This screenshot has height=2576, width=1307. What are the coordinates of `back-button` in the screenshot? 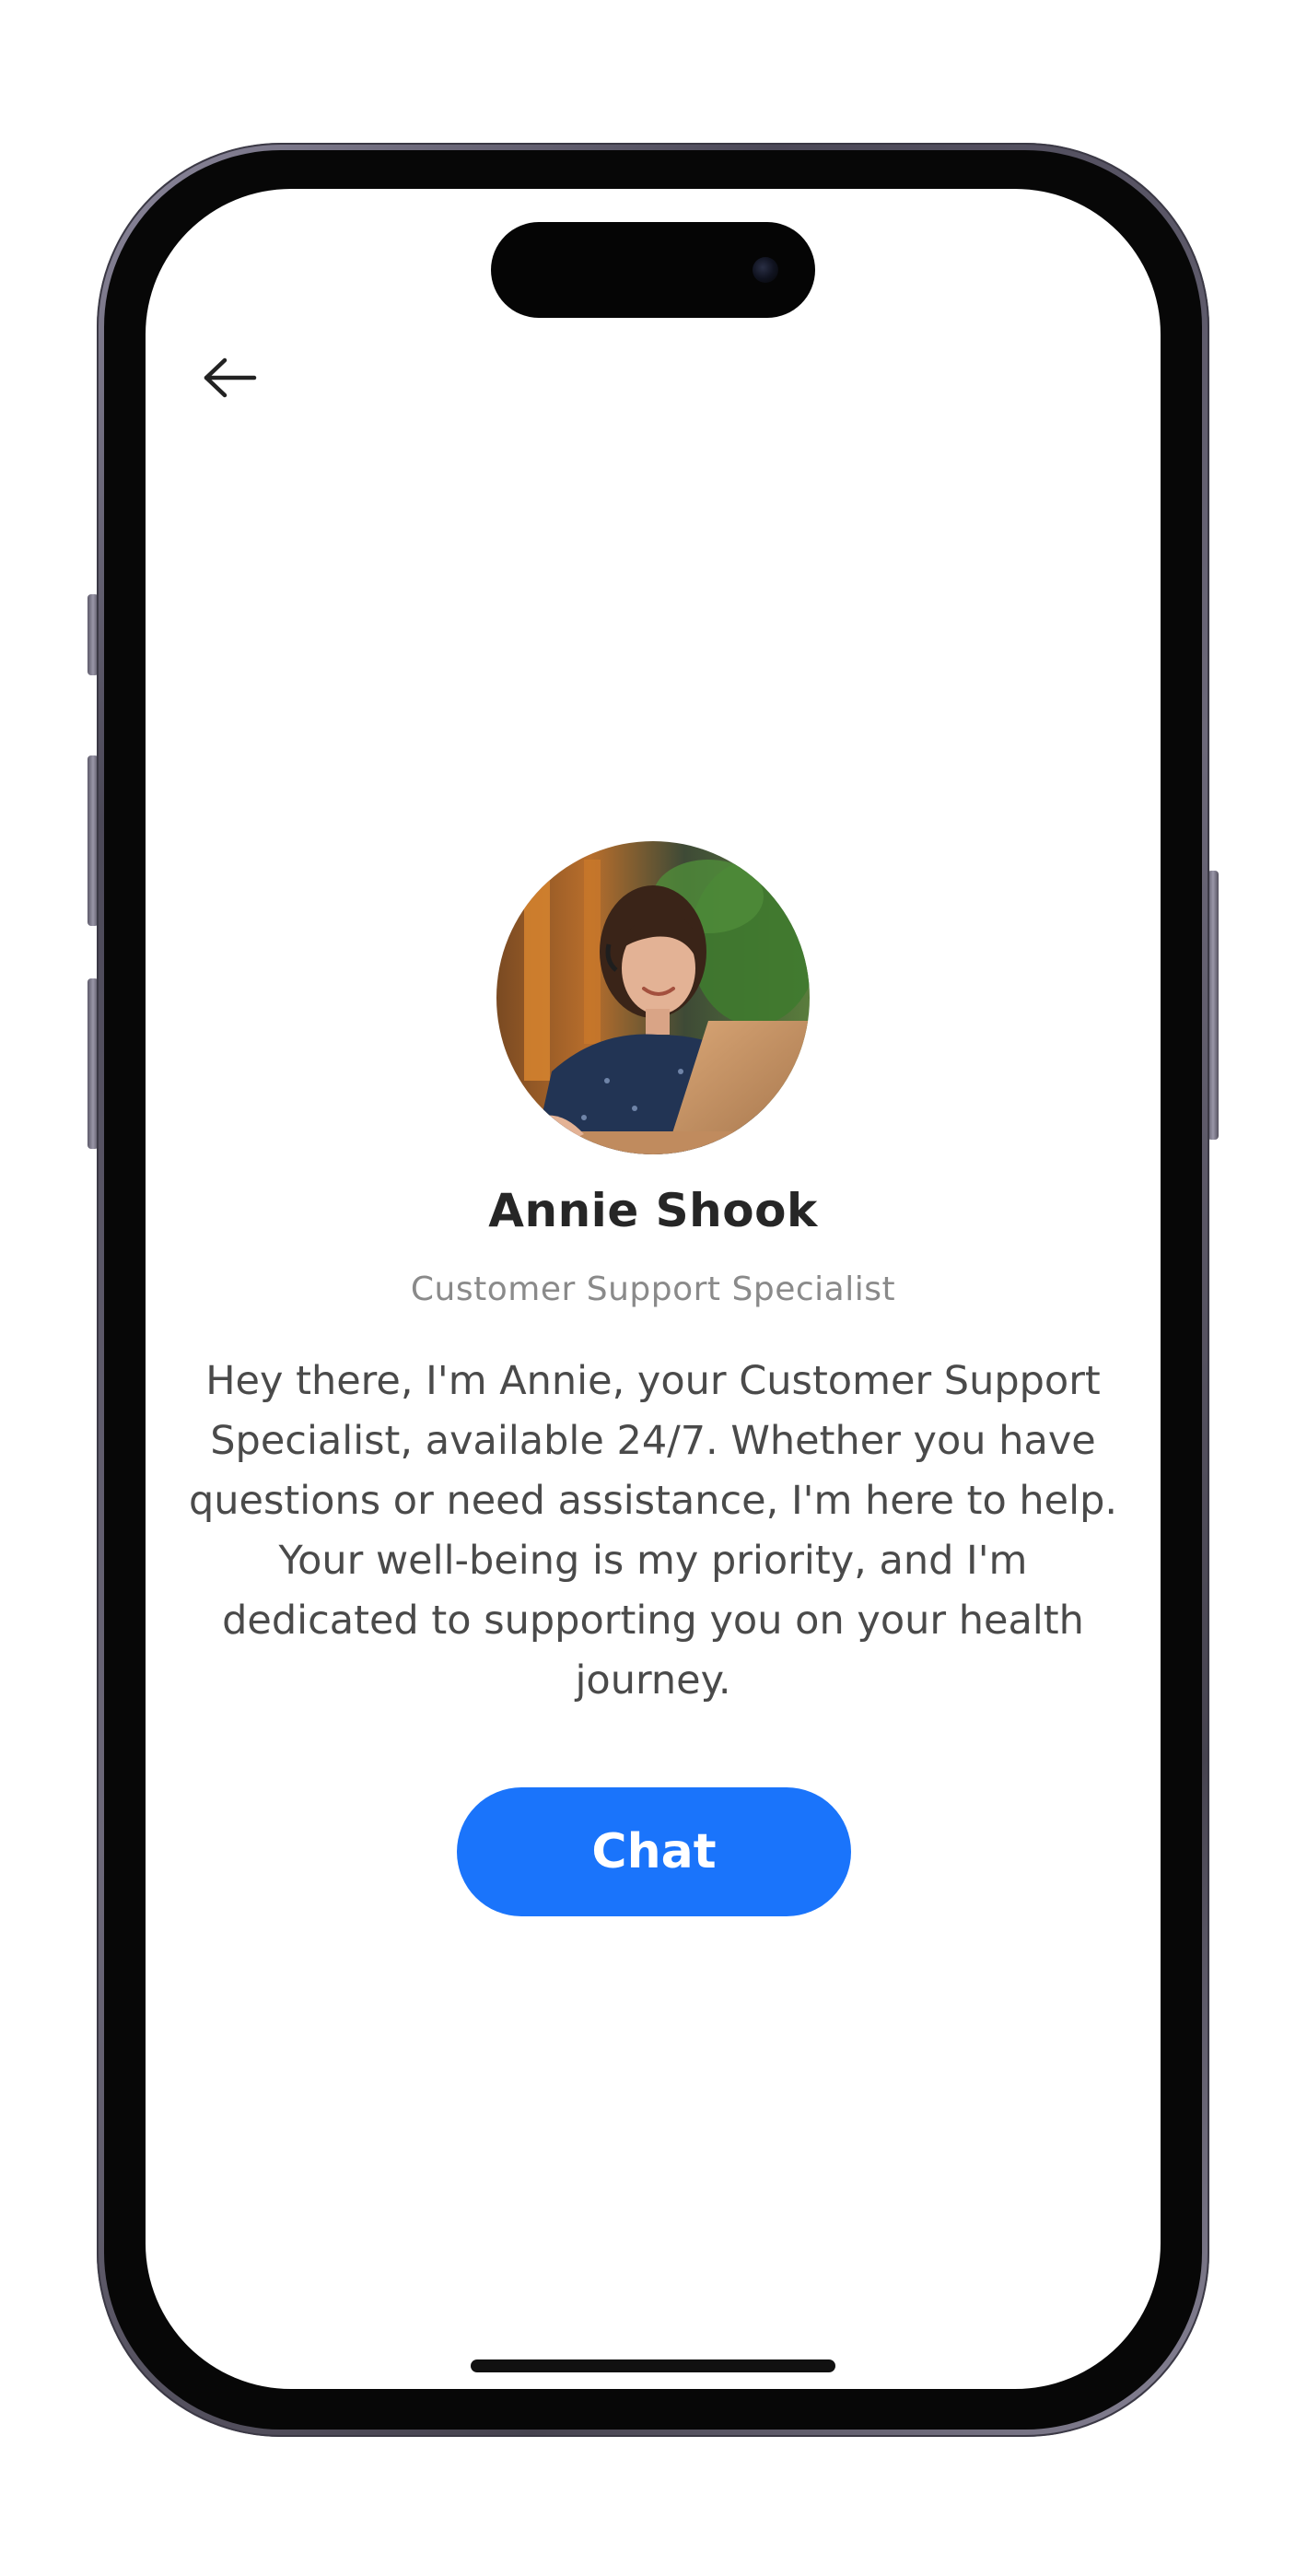 It's located at (230, 377).